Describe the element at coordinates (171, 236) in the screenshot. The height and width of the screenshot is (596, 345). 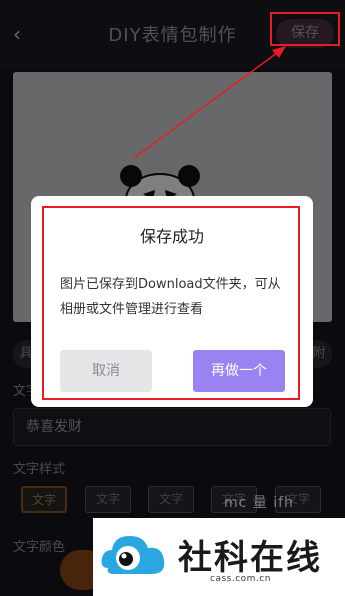
I see `dialog-title: 保存成功` at that location.